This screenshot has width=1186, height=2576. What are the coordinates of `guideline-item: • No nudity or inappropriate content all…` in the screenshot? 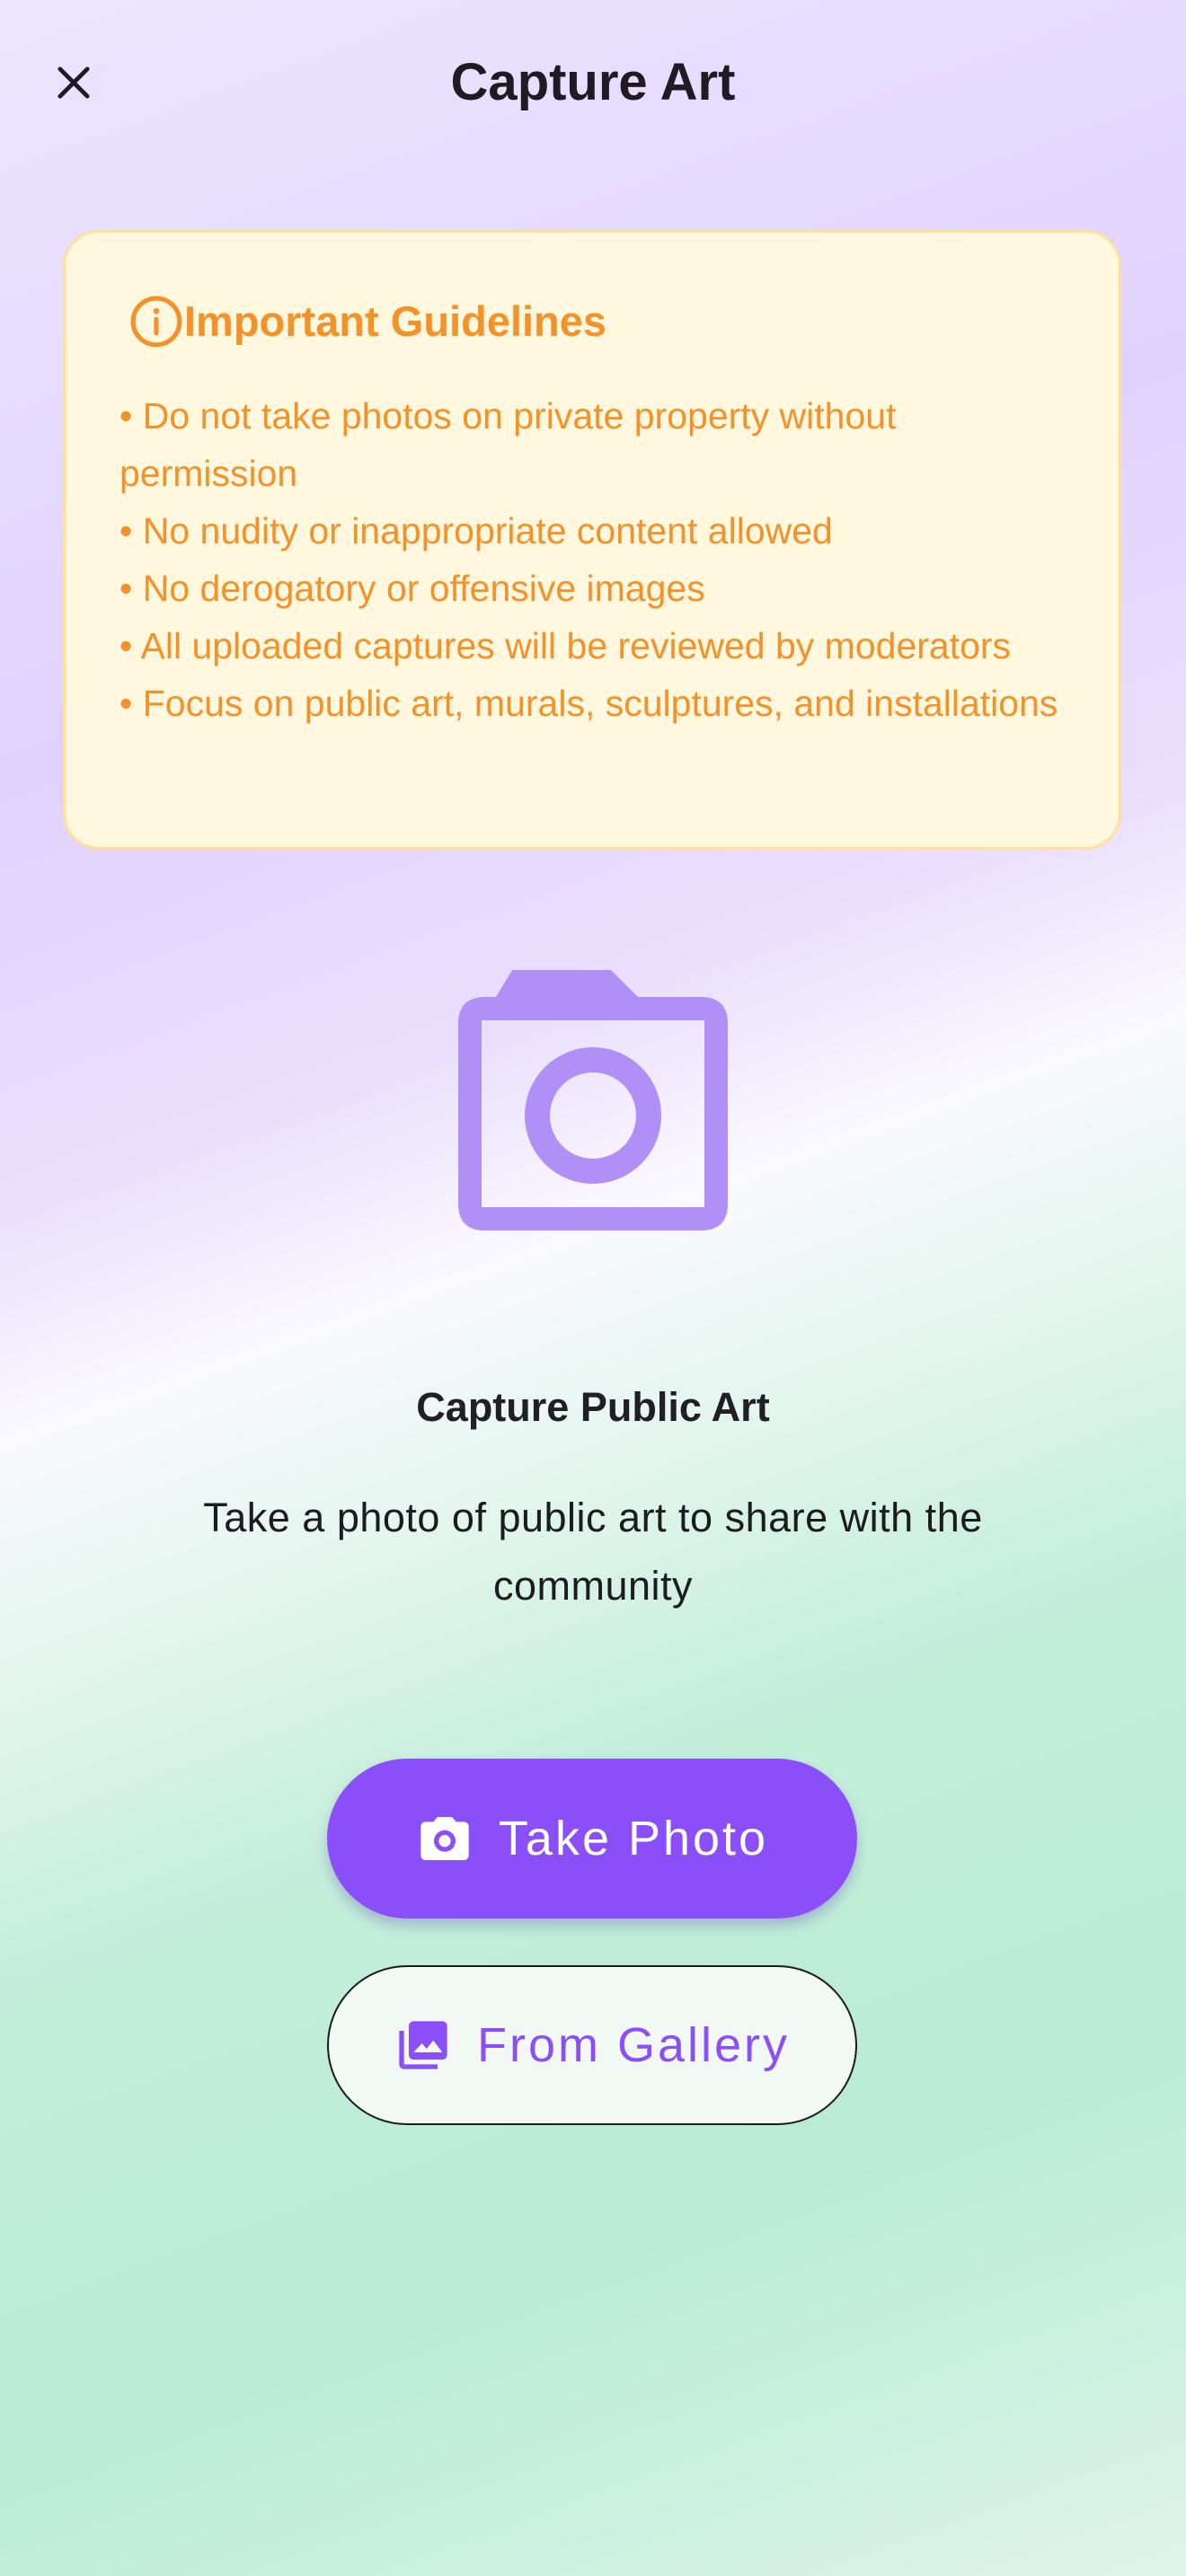 It's located at (476, 530).